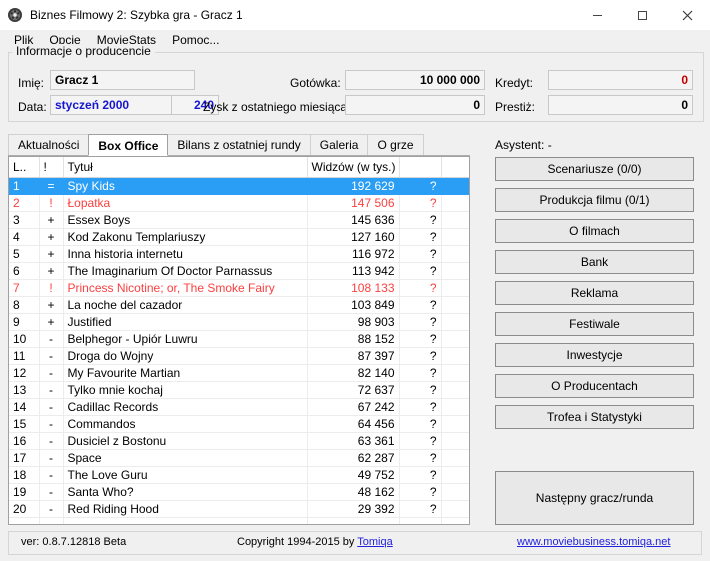 Image resolution: width=710 pixels, height=561 pixels. What do you see at coordinates (49, 144) in the screenshot?
I see `tab-aktualnosci: Aktualności` at bounding box center [49, 144].